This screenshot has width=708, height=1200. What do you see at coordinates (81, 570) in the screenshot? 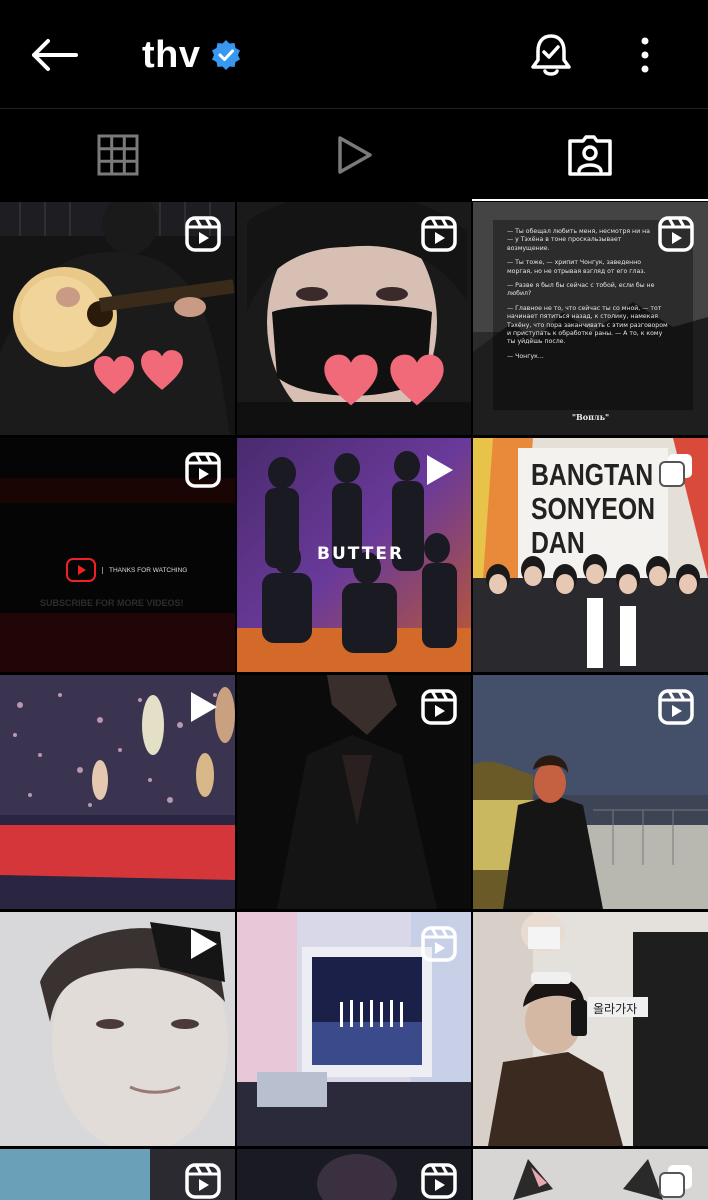
I see `youtube-icon` at bounding box center [81, 570].